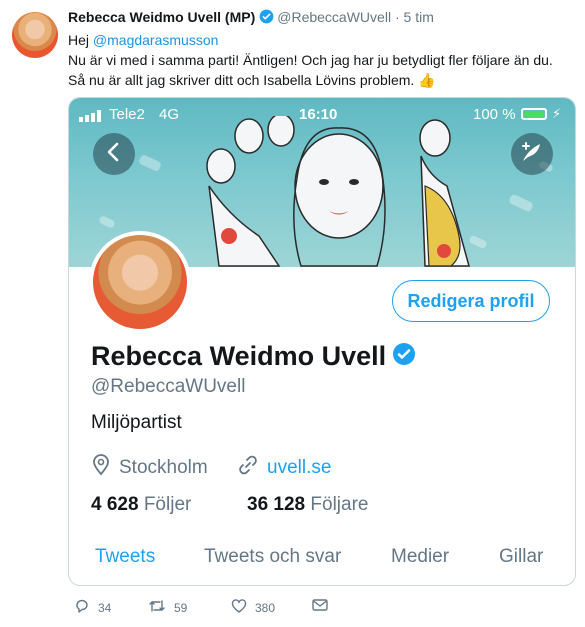 This screenshot has width=585, height=627. I want to click on envelope-icon, so click(324, 606).